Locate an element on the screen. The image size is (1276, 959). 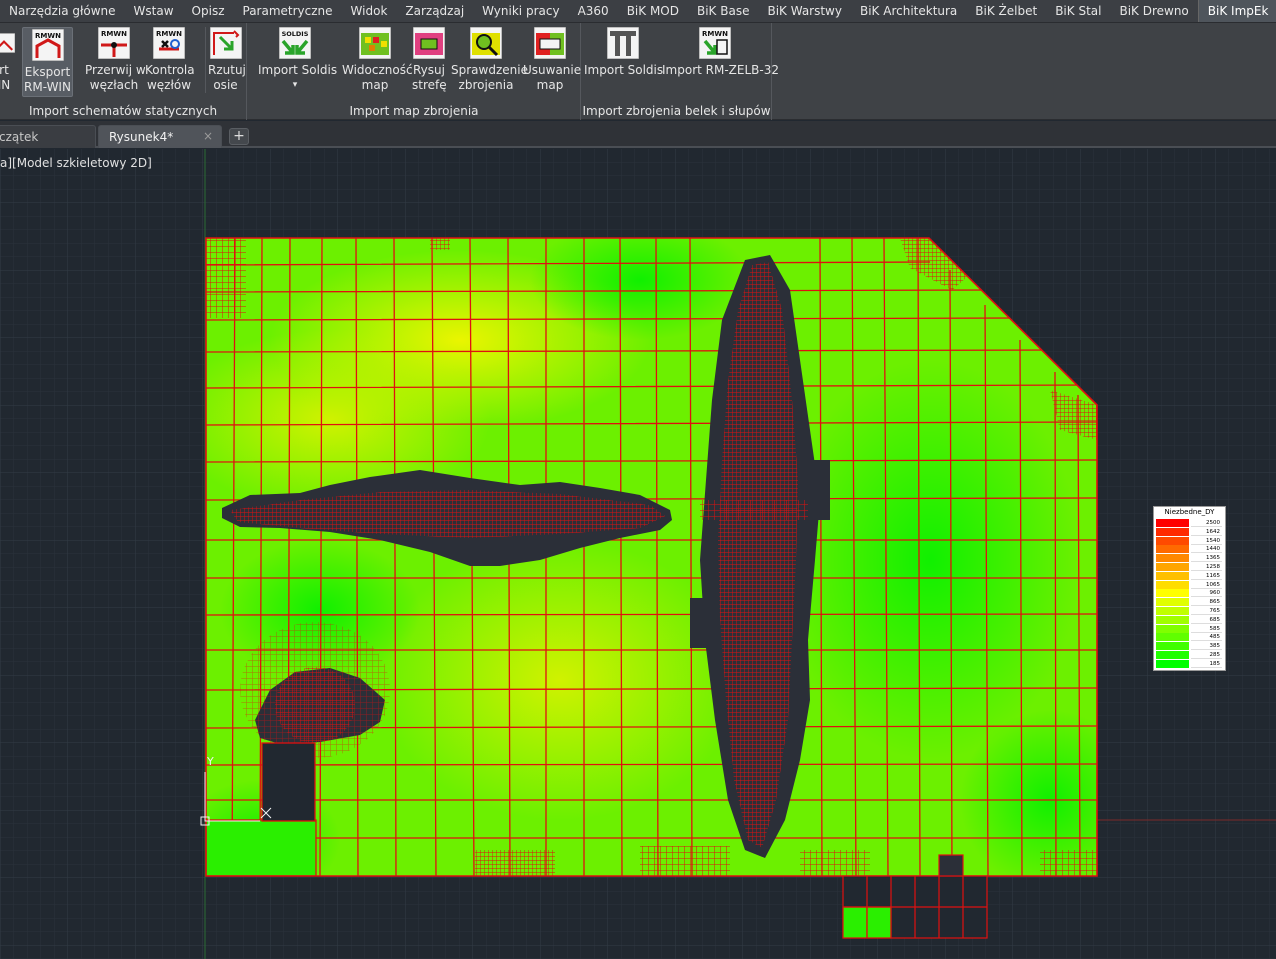
legend-value: 960 is located at coordinates (1206, 593).